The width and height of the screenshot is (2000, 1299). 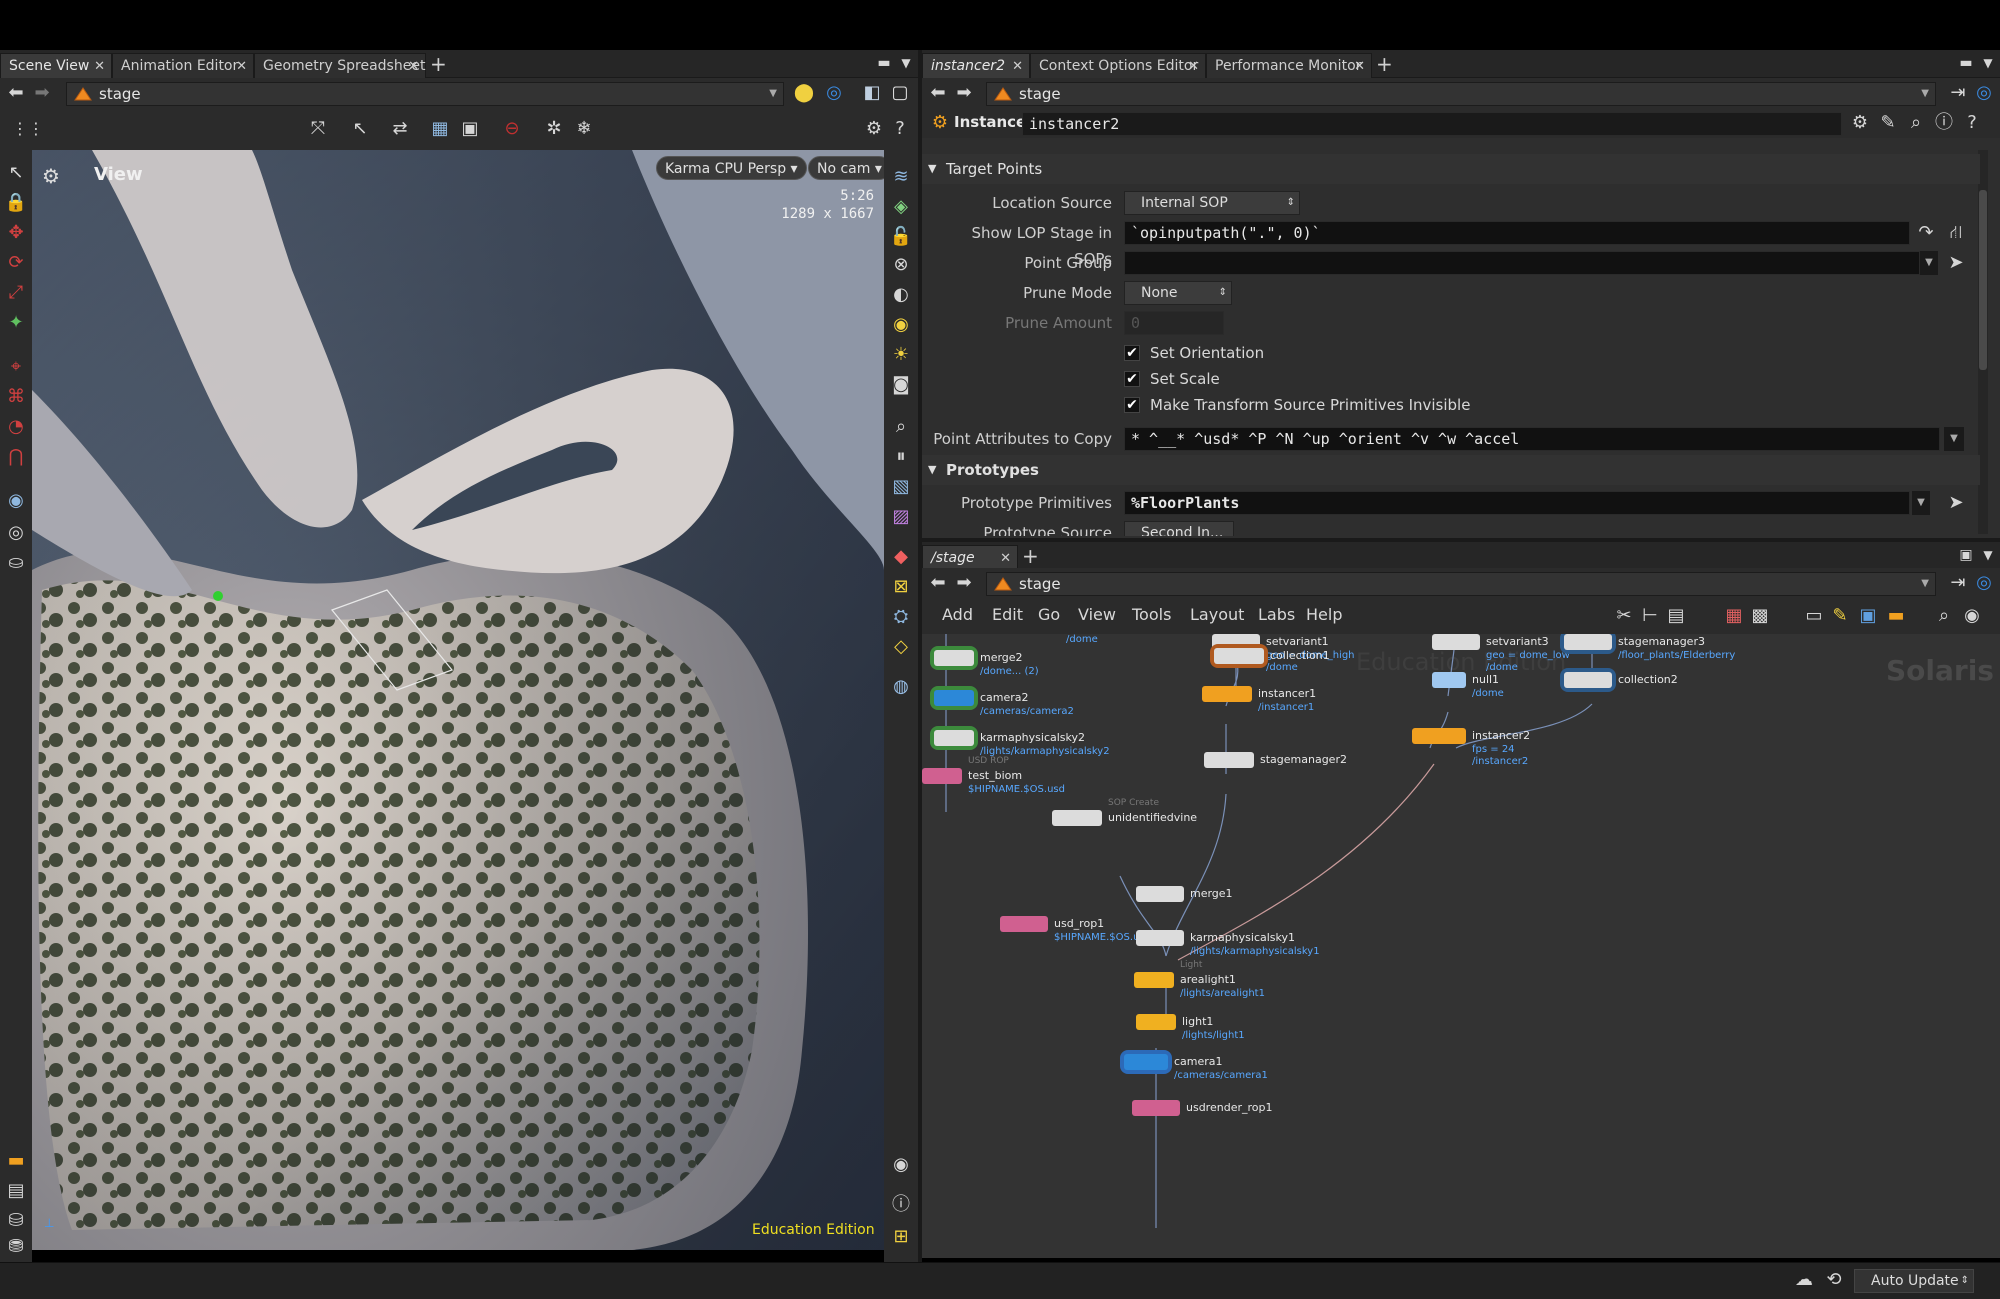 What do you see at coordinates (901, 618) in the screenshot?
I see `hierarchy-icon: ⛭` at bounding box center [901, 618].